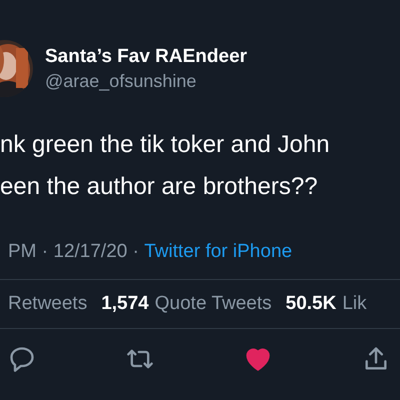  Describe the element at coordinates (311, 304) in the screenshot. I see `stat-count: 50.5K` at that location.